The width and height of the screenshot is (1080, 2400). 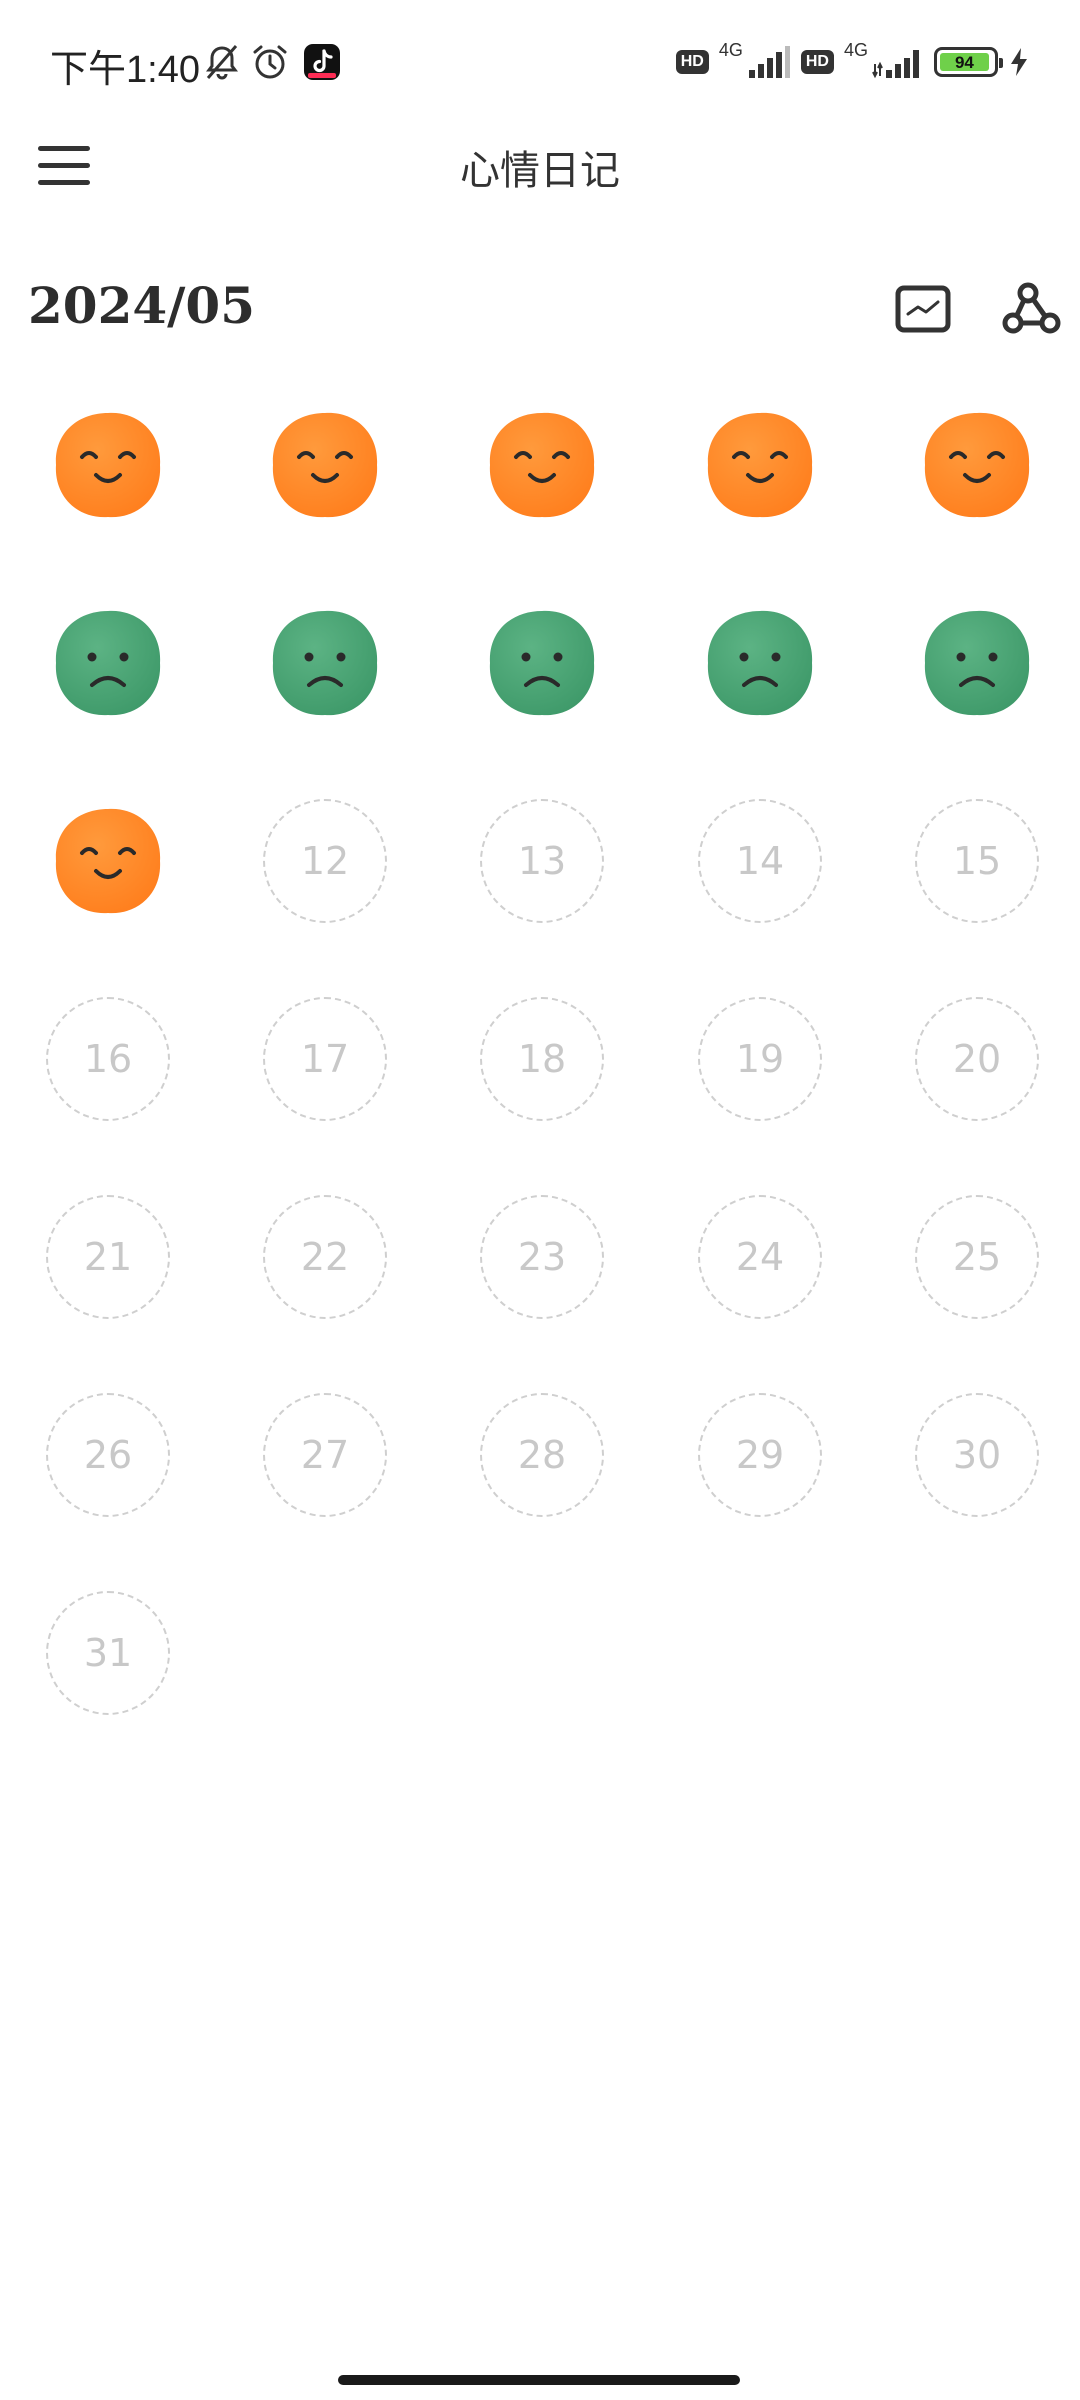 What do you see at coordinates (855, 50) in the screenshot?
I see `network-type-2: 4G` at bounding box center [855, 50].